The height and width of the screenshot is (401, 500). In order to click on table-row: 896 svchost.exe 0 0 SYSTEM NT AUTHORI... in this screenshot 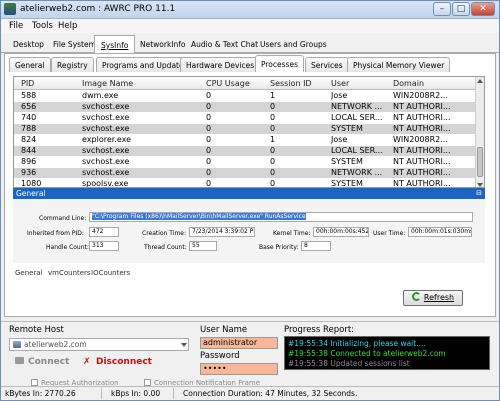, I will do `click(245, 162)`.